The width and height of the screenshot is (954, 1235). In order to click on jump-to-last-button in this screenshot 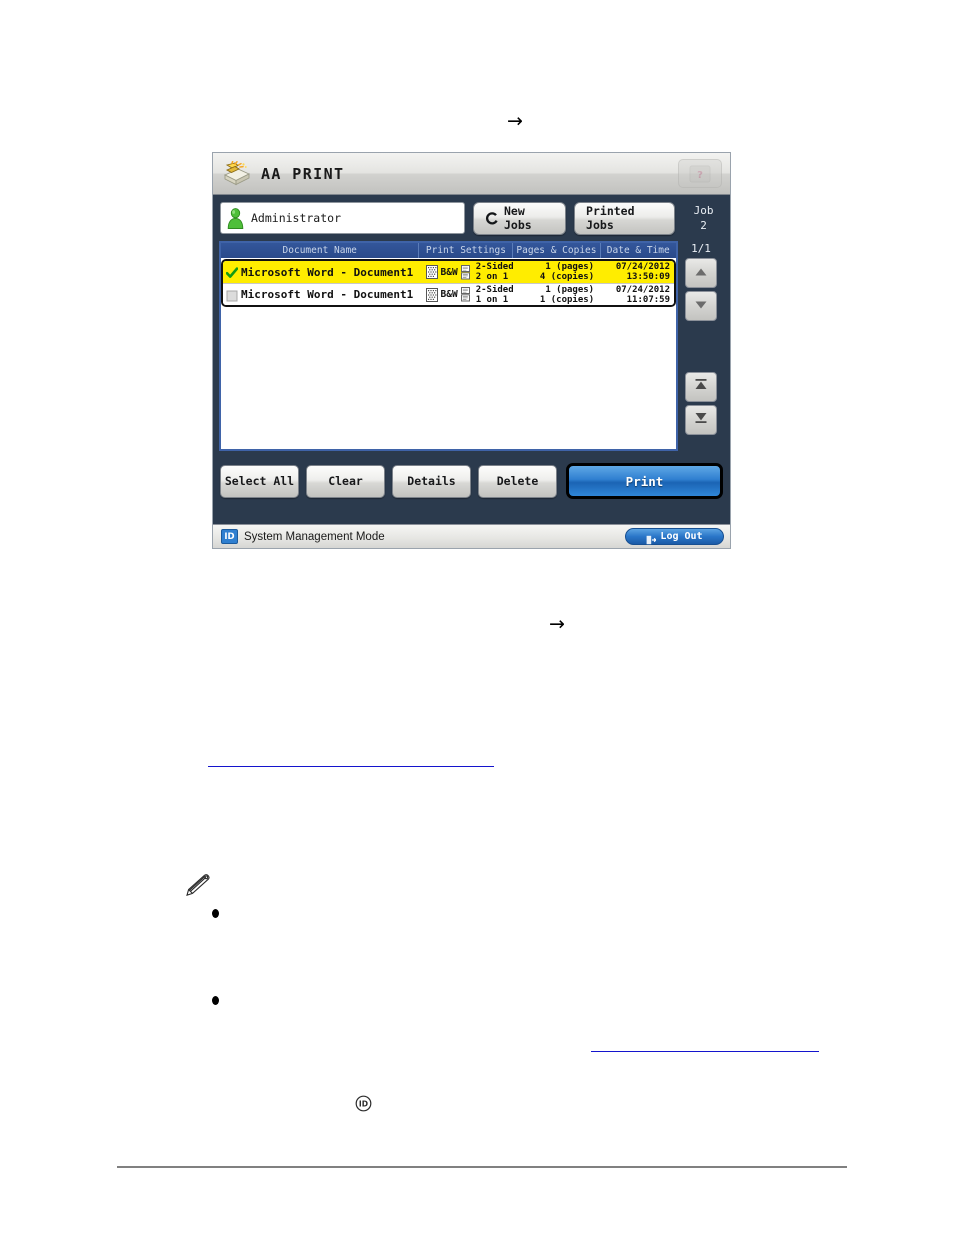, I will do `click(701, 420)`.